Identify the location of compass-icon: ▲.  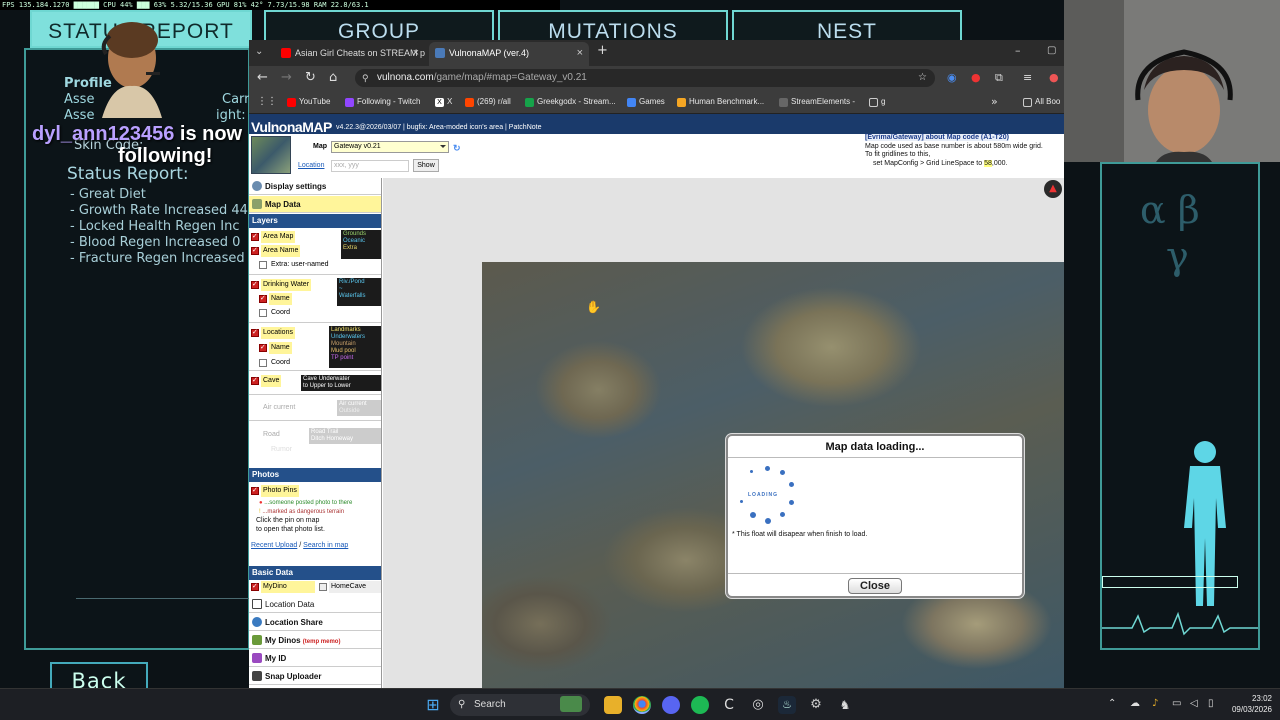
(1053, 189).